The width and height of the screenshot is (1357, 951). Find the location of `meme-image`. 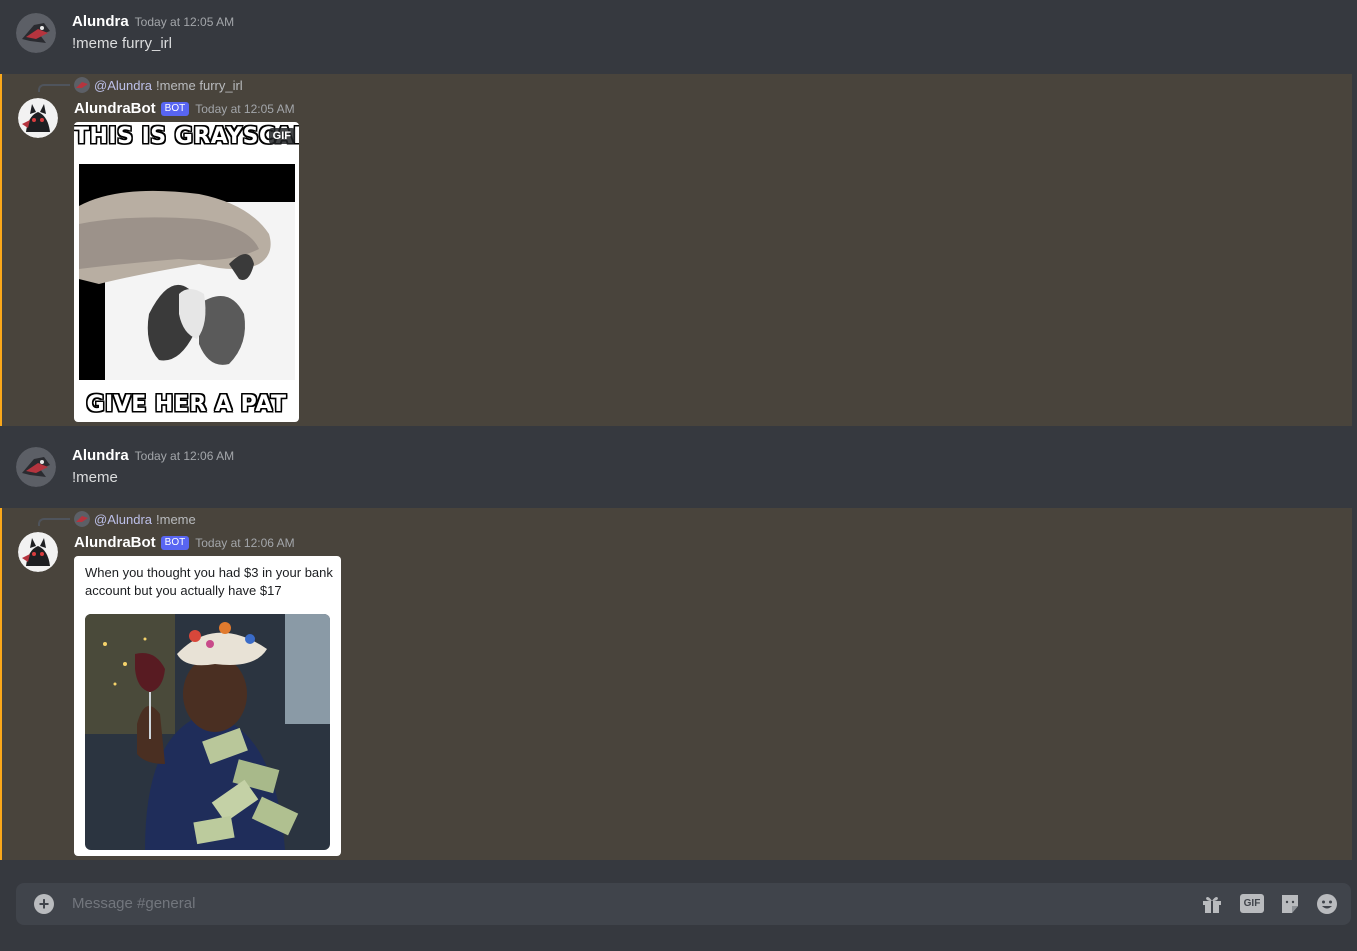

meme-image is located at coordinates (207, 732).